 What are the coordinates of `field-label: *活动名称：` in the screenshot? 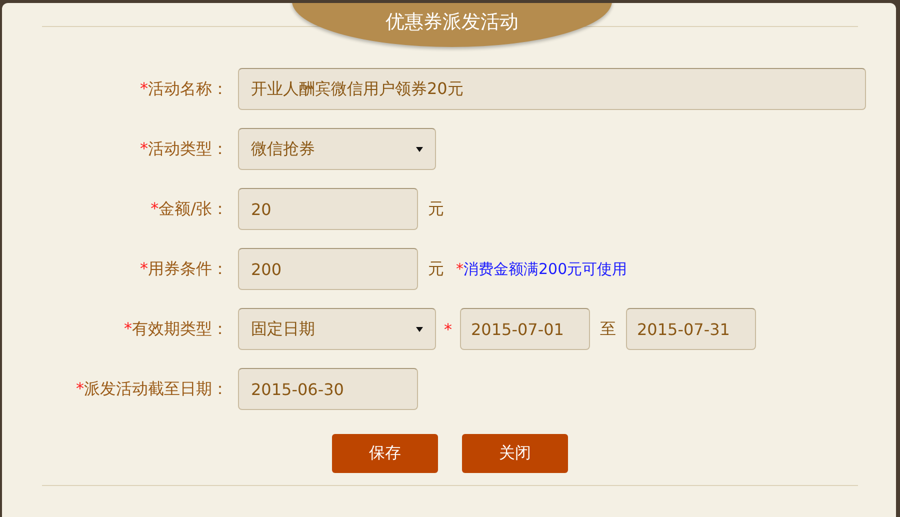 It's located at (184, 89).